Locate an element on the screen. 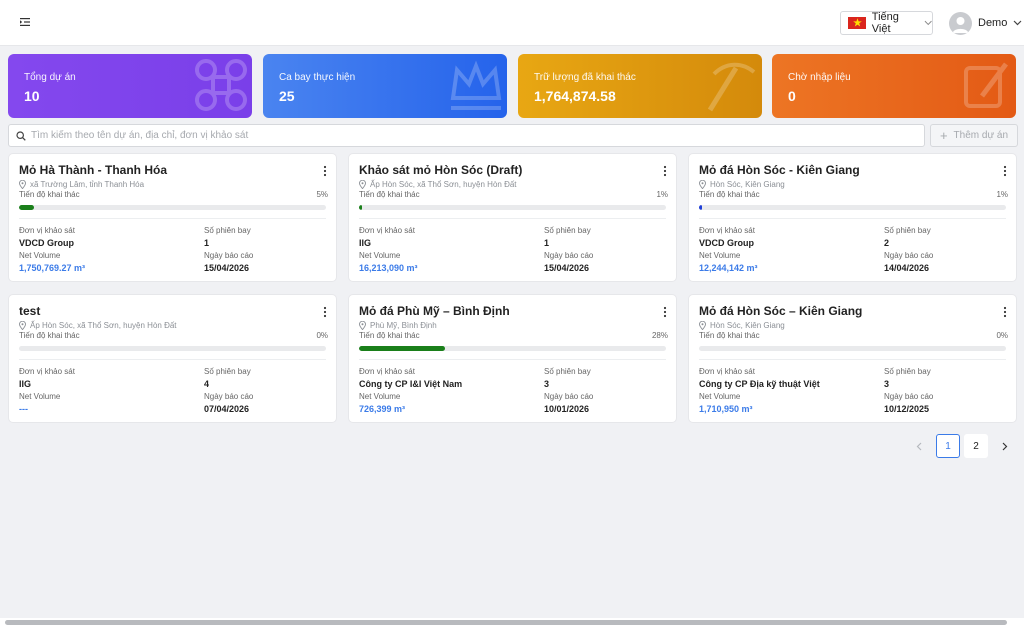  report-date-value: 15/04/2026 is located at coordinates (227, 268).